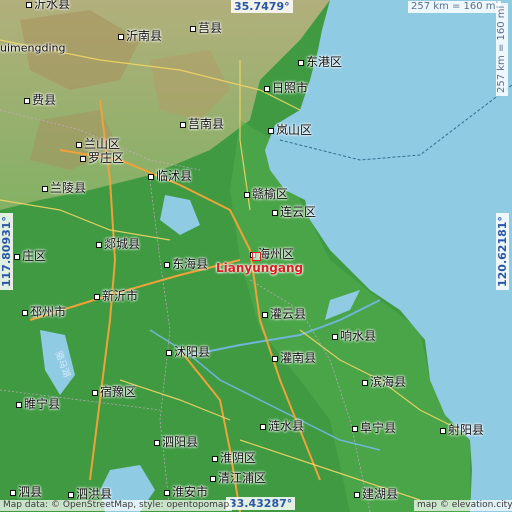 The height and width of the screenshot is (512, 512). I want to click on place-label: 响水县, so click(354, 336).